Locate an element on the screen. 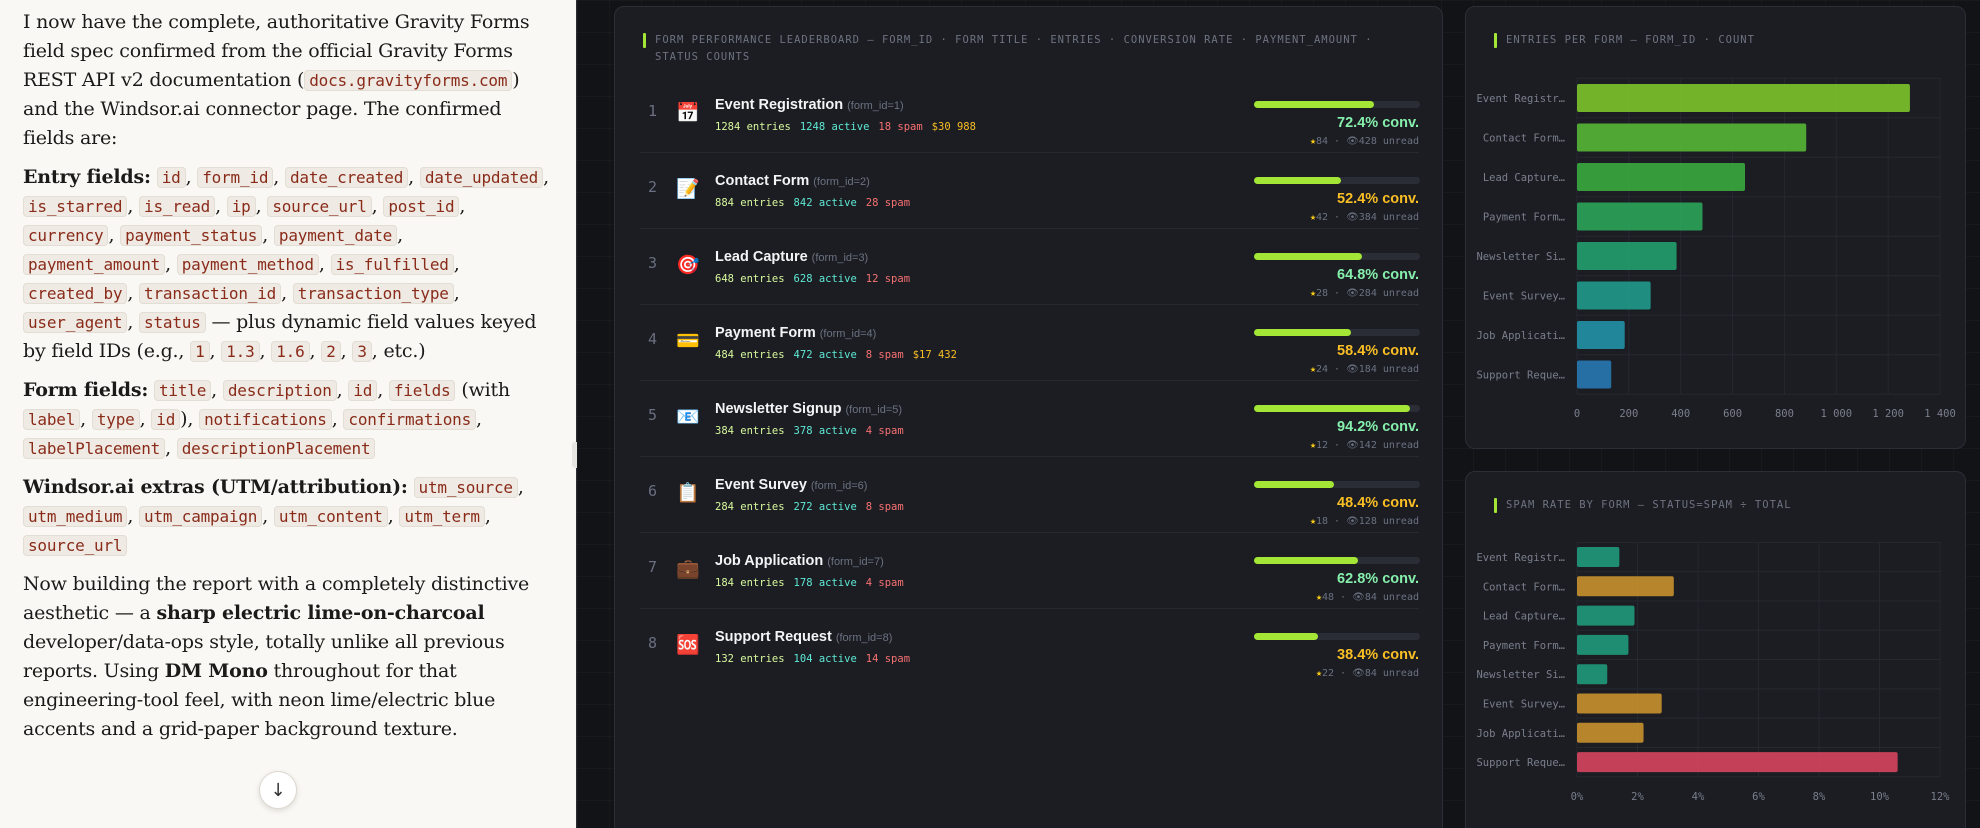  status-counts: 184 entries 178 active 4 spam is located at coordinates (814, 583).